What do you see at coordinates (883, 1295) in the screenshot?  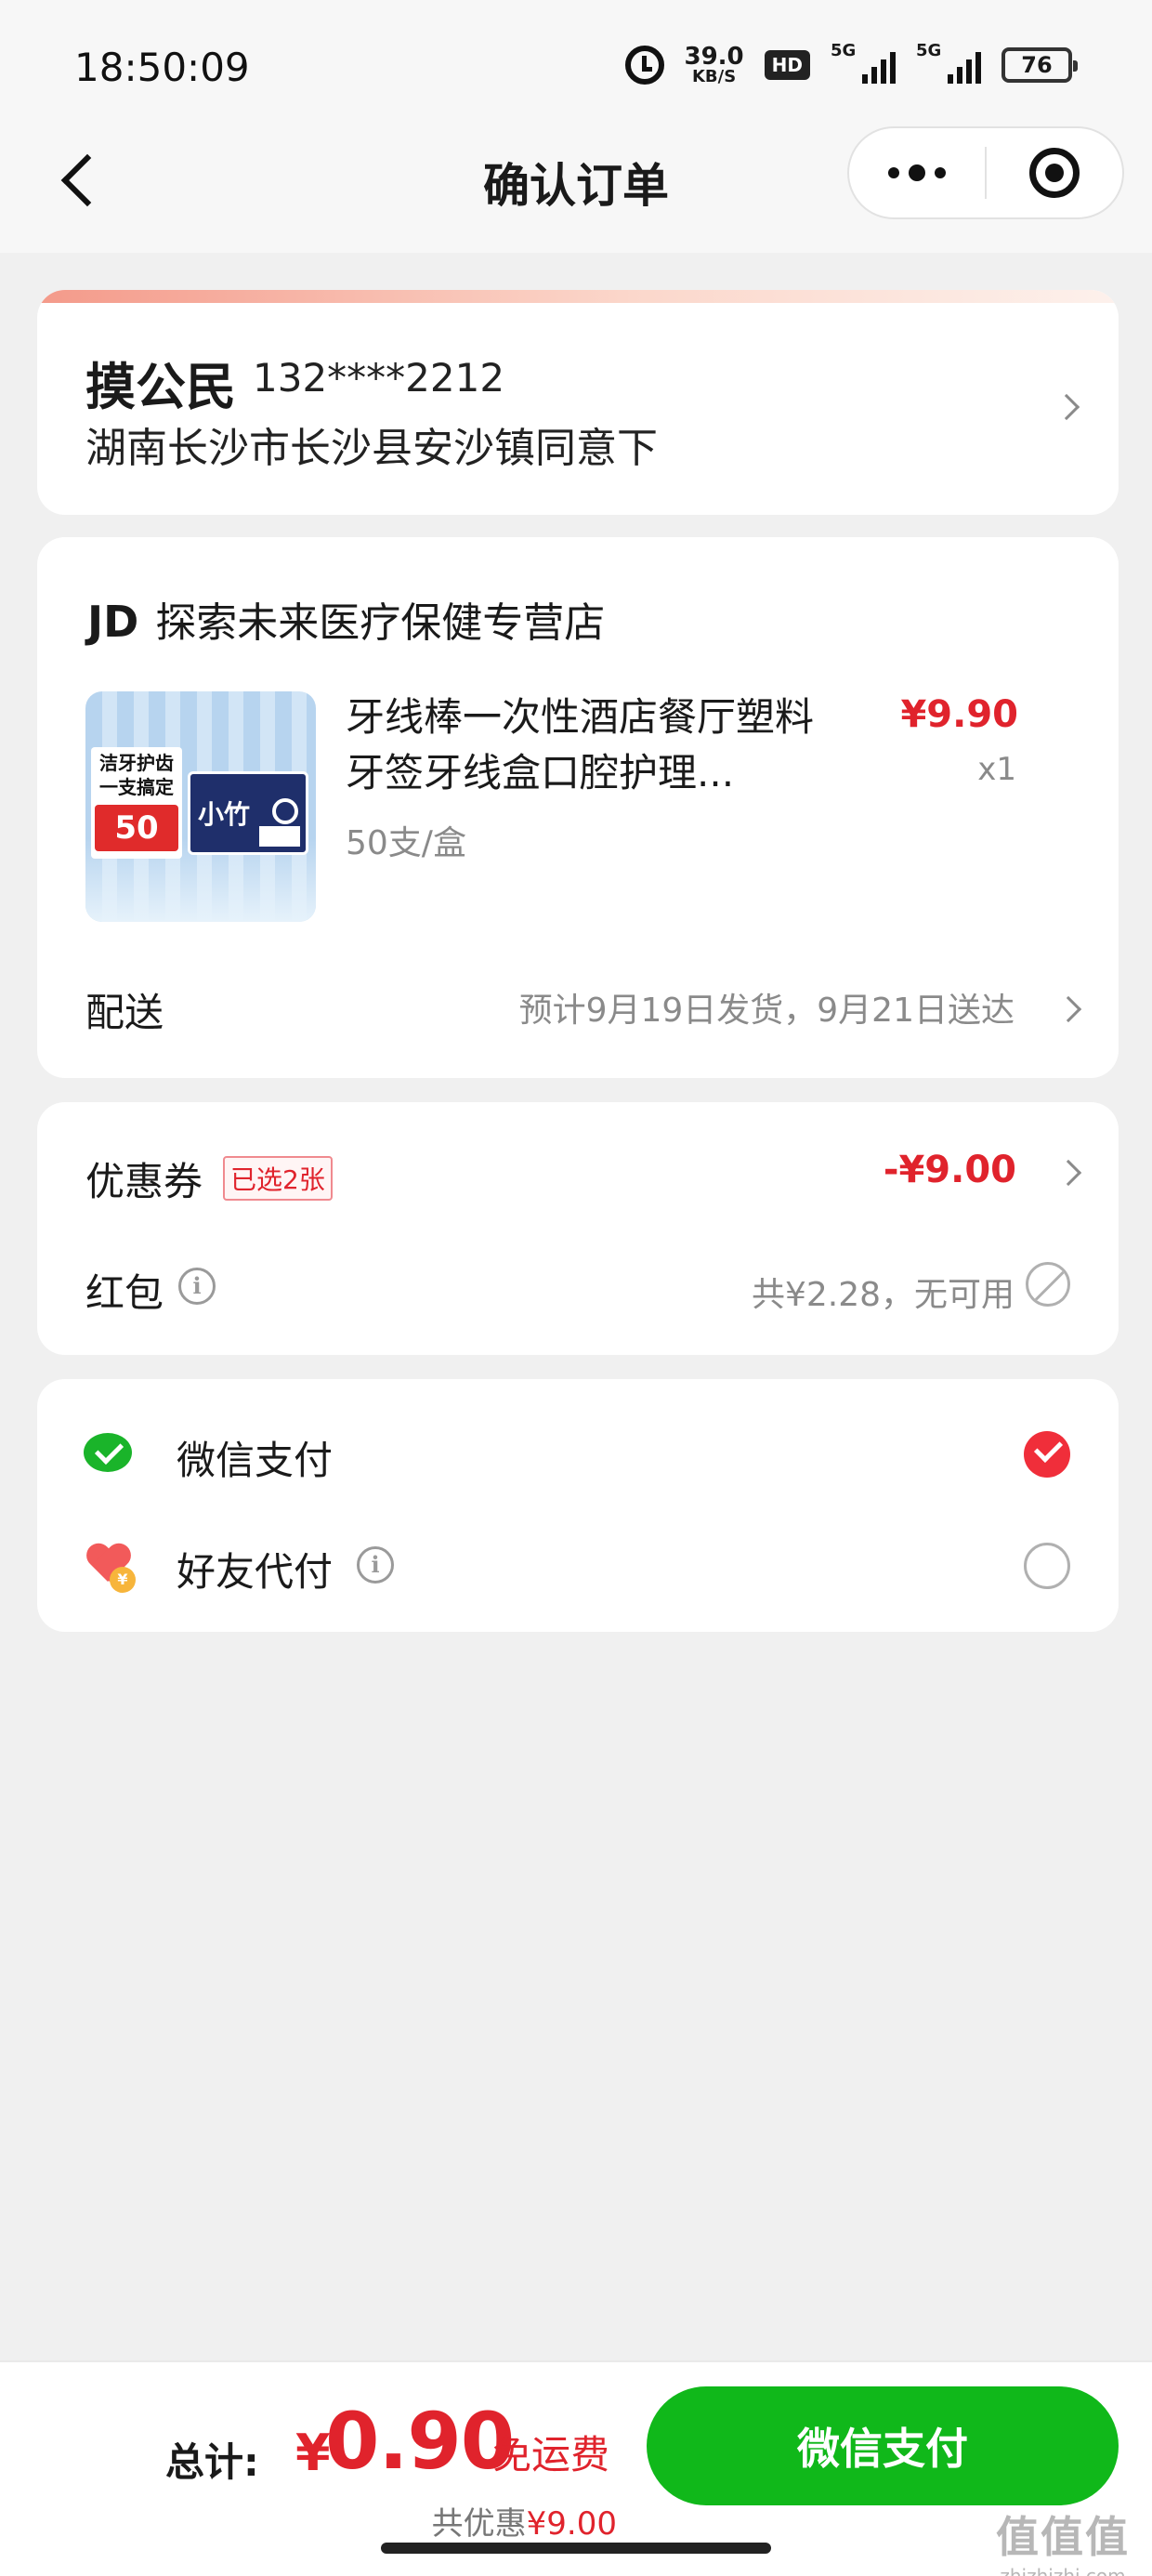 I see `redpack-info: 共¥2.28，无可用` at bounding box center [883, 1295].